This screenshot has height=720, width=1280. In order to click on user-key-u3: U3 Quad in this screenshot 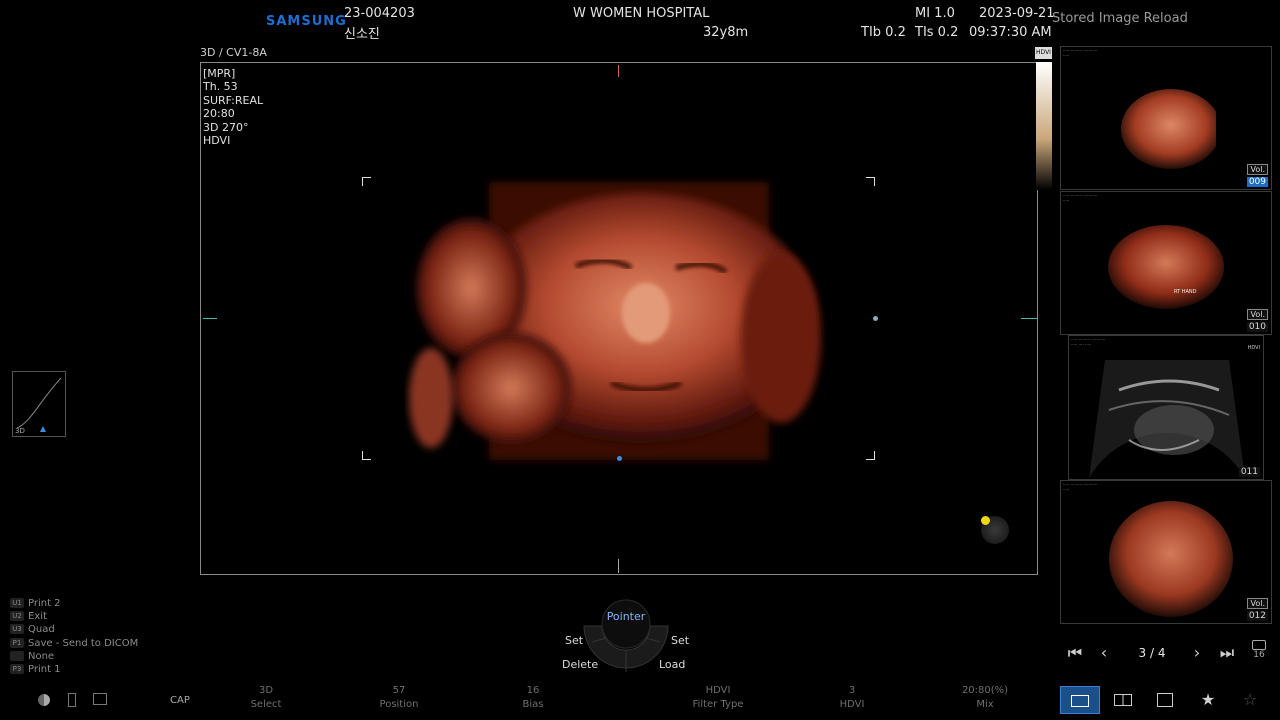, I will do `click(32, 629)`.